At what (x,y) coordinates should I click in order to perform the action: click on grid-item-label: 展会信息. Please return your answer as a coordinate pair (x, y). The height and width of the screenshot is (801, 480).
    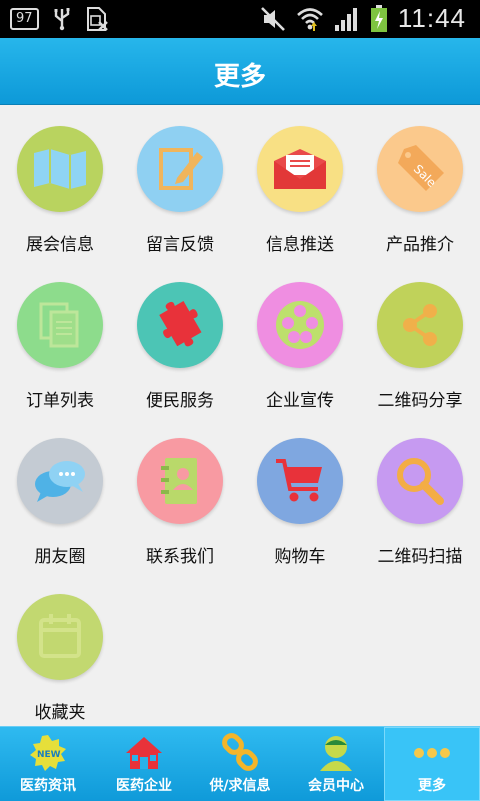
    Looking at the image, I should click on (60, 245).